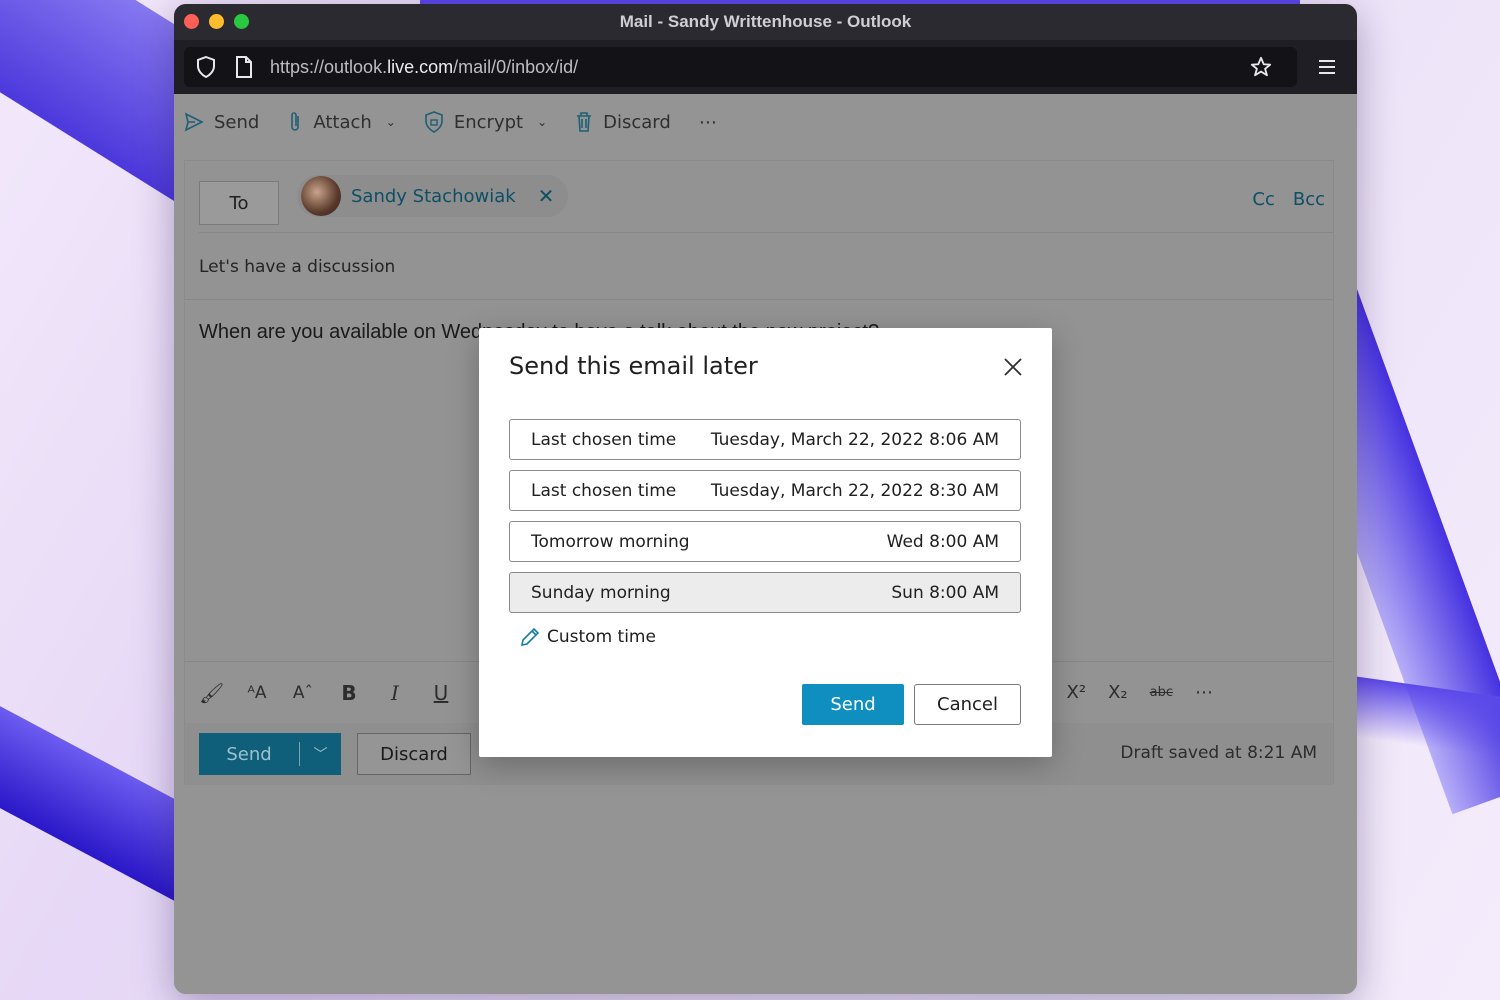 The width and height of the screenshot is (1500, 1000). What do you see at coordinates (633, 366) in the screenshot?
I see `dialog-title: Send this email later` at bounding box center [633, 366].